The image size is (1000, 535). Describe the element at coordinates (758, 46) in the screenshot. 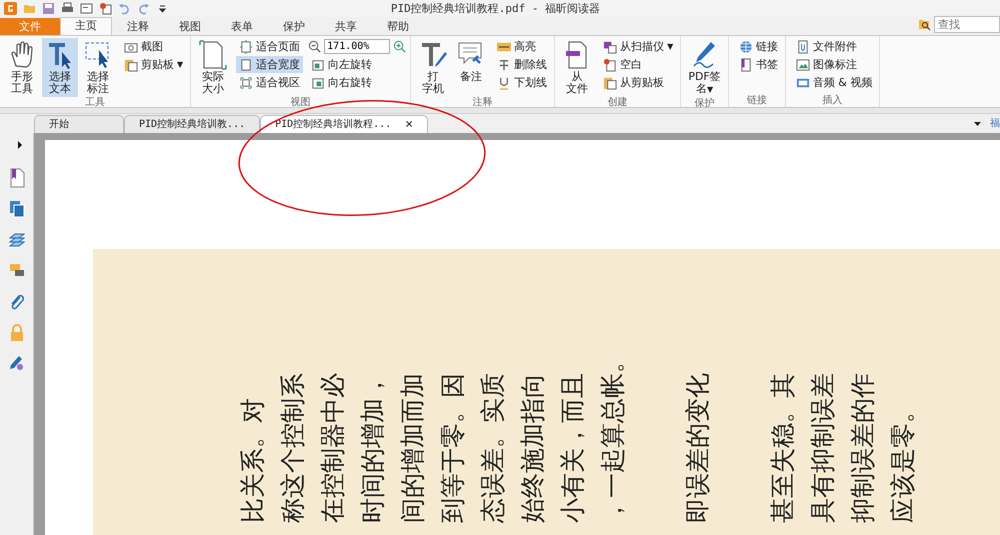

I see `ribbon-button: 链接` at that location.